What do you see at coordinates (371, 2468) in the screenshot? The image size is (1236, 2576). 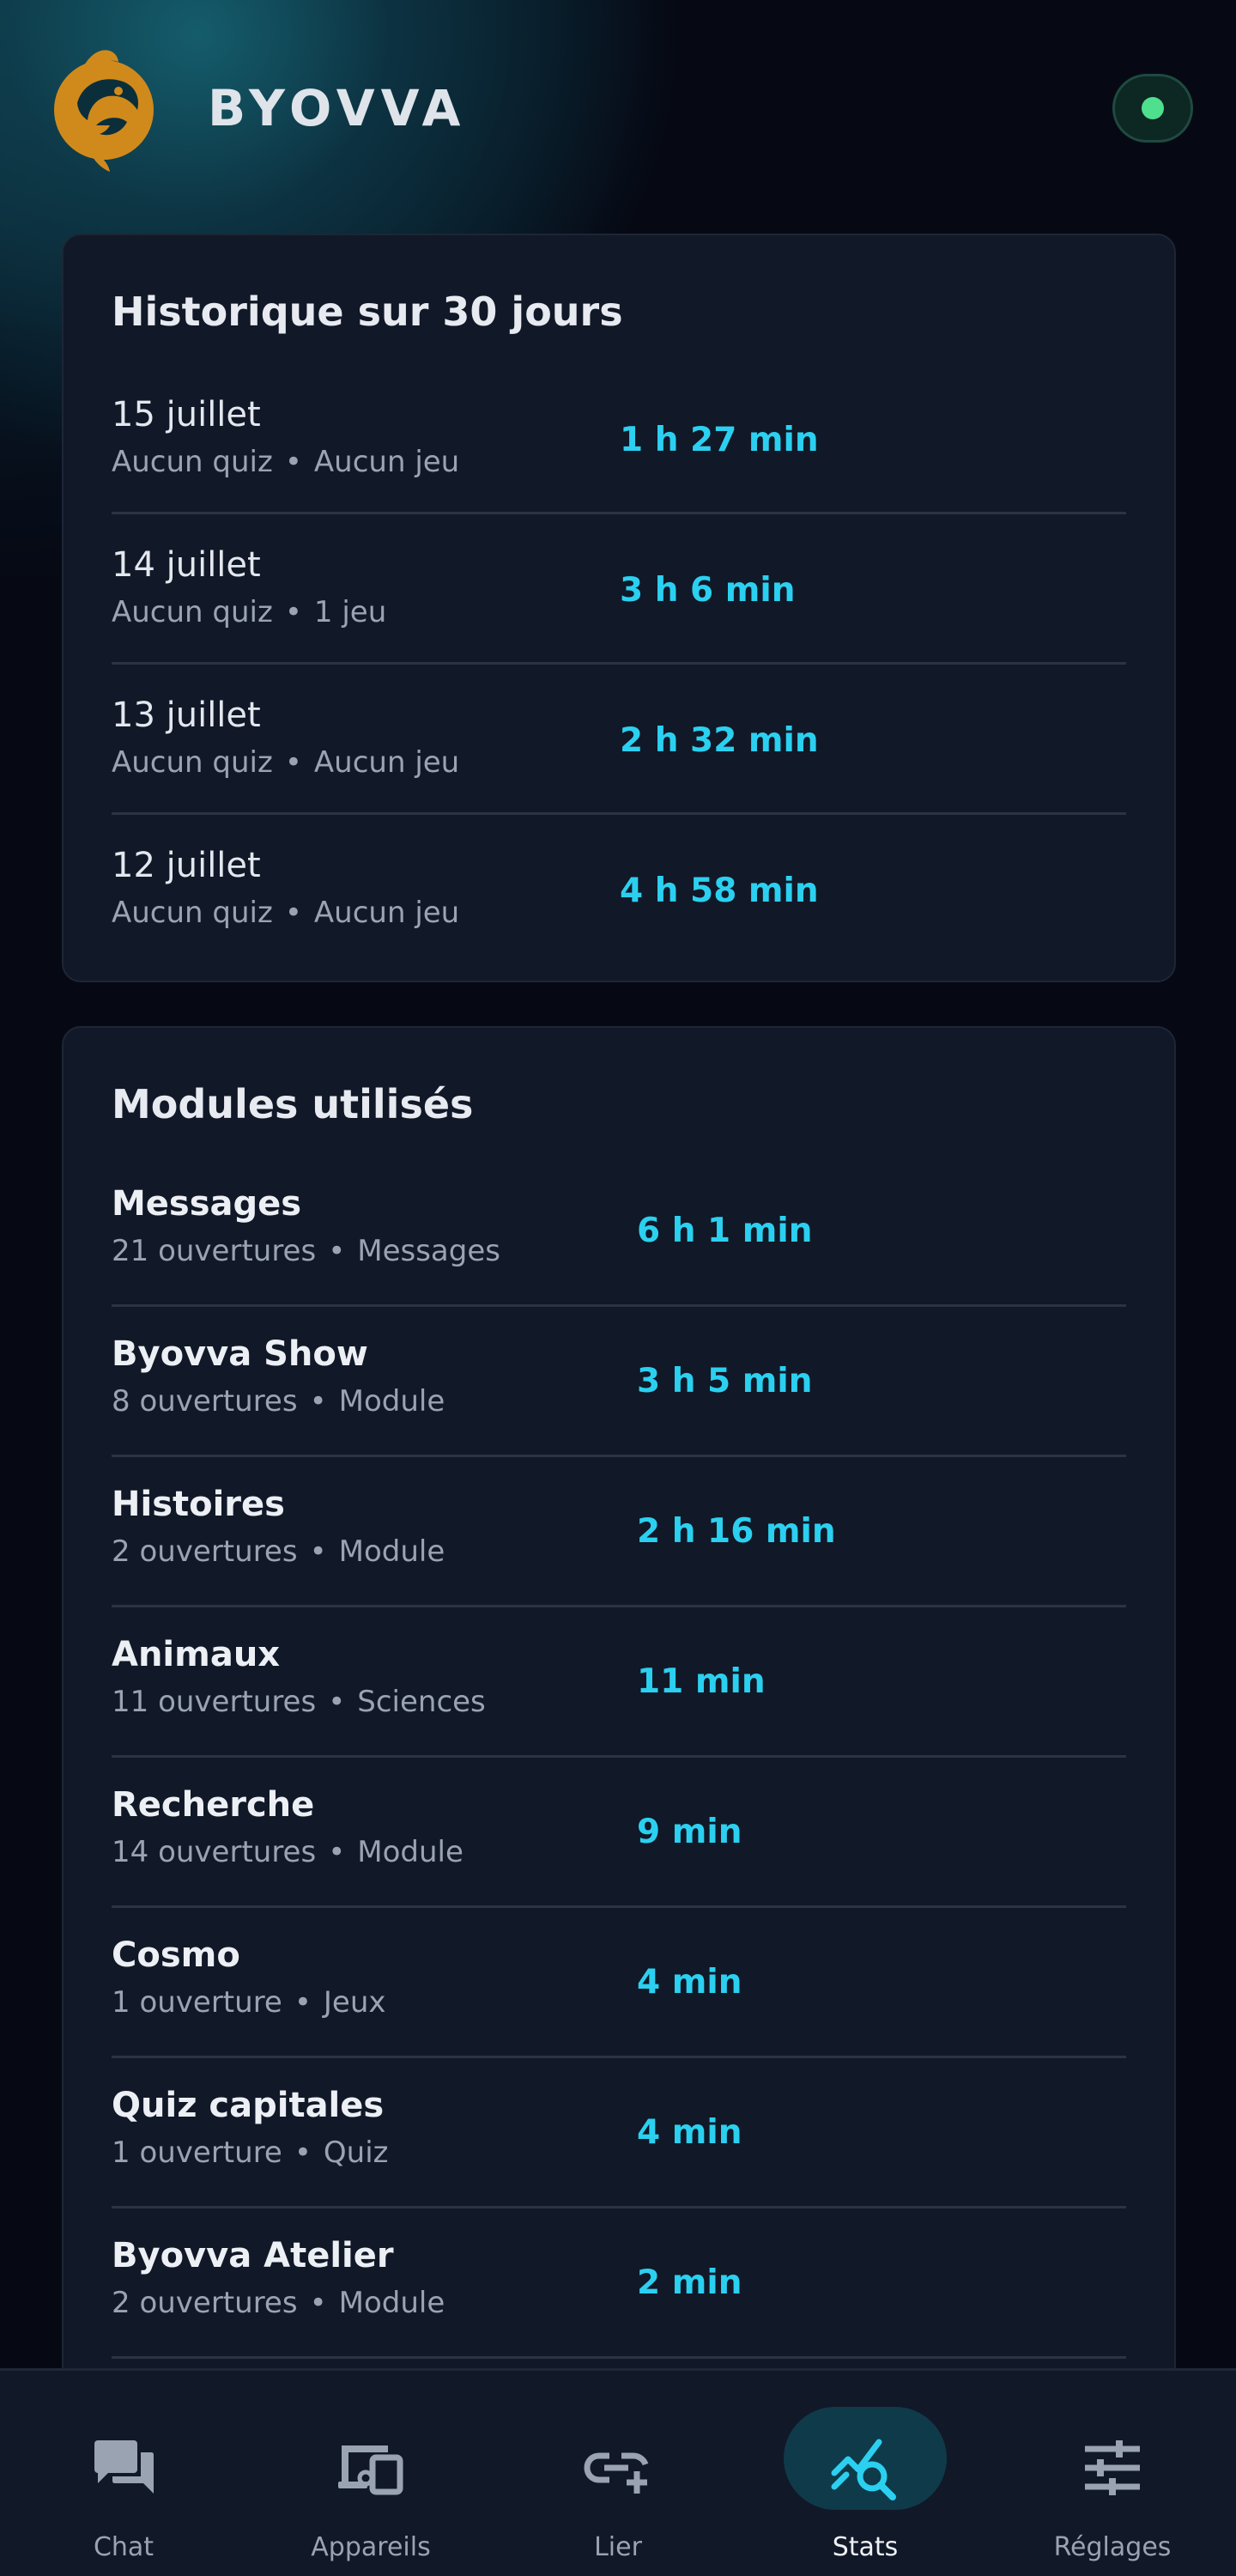 I see `devices-icon` at bounding box center [371, 2468].